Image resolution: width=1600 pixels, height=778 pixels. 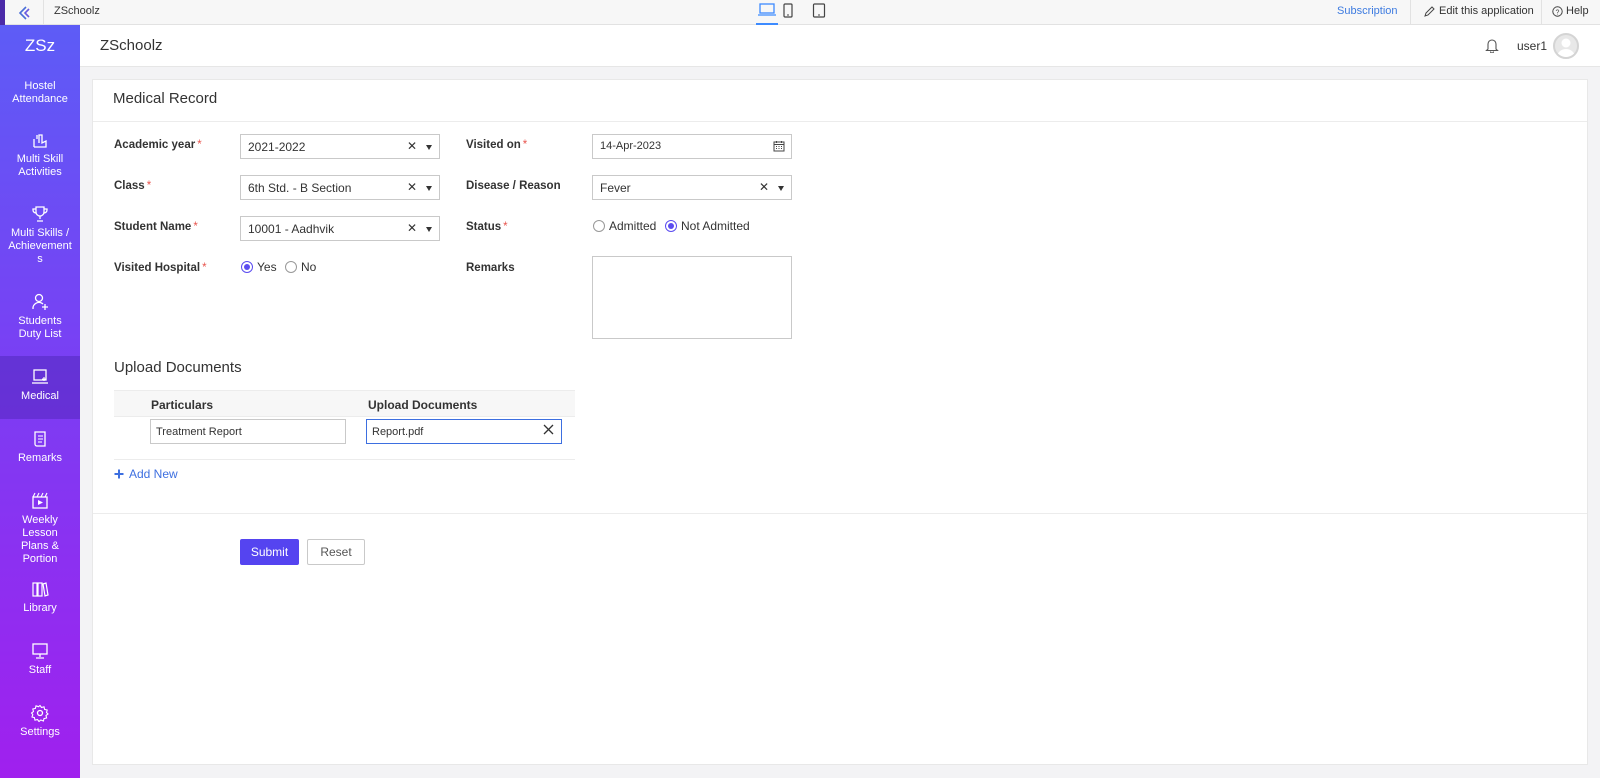 What do you see at coordinates (631, 146) in the screenshot?
I see `visited-on-value: 14-Apr-2023` at bounding box center [631, 146].